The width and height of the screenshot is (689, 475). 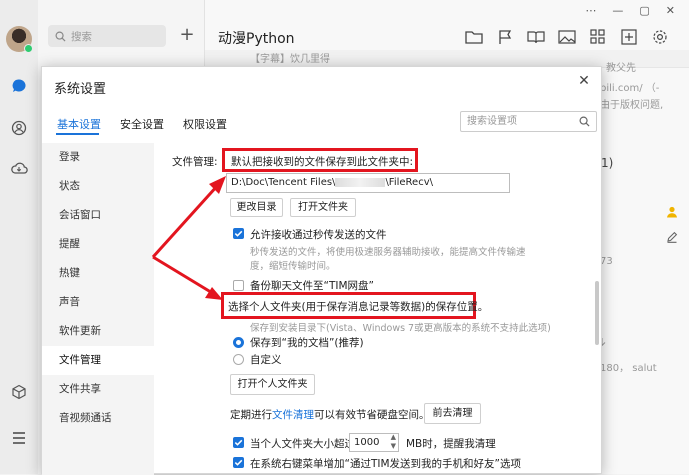 What do you see at coordinates (393, 442) in the screenshot?
I see `stepper-arrows-icon: ▲ ▼` at bounding box center [393, 442].